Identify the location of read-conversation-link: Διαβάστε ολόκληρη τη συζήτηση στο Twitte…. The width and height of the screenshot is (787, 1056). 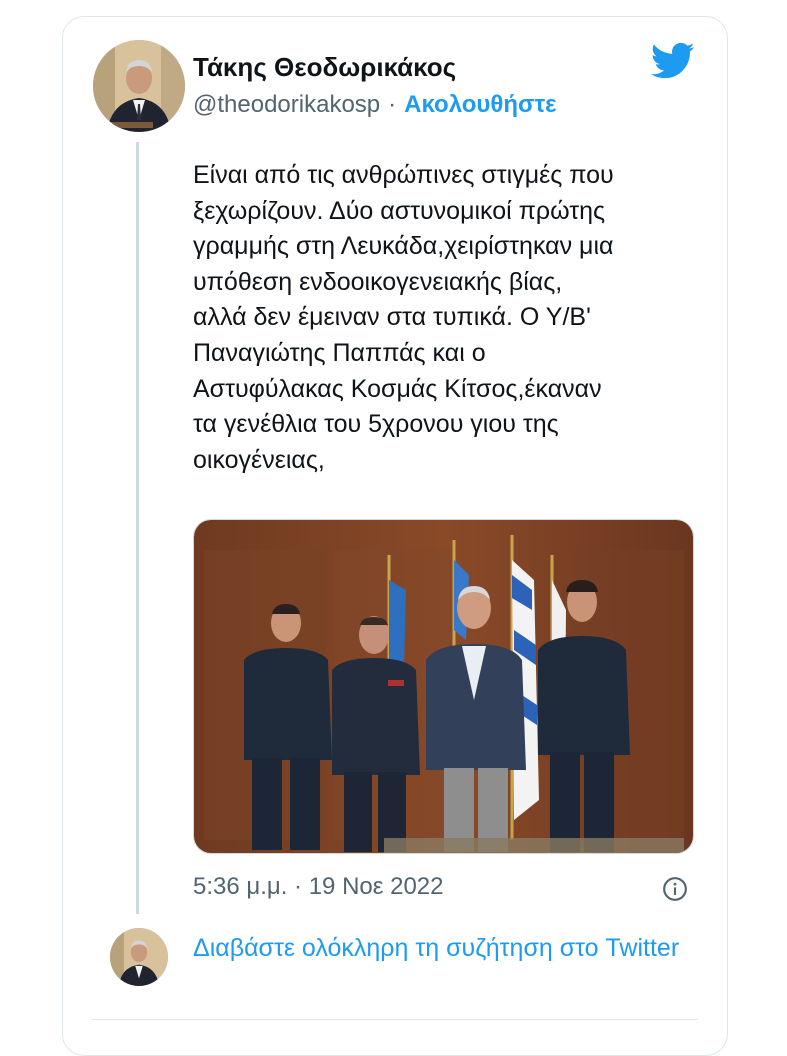
(448, 948).